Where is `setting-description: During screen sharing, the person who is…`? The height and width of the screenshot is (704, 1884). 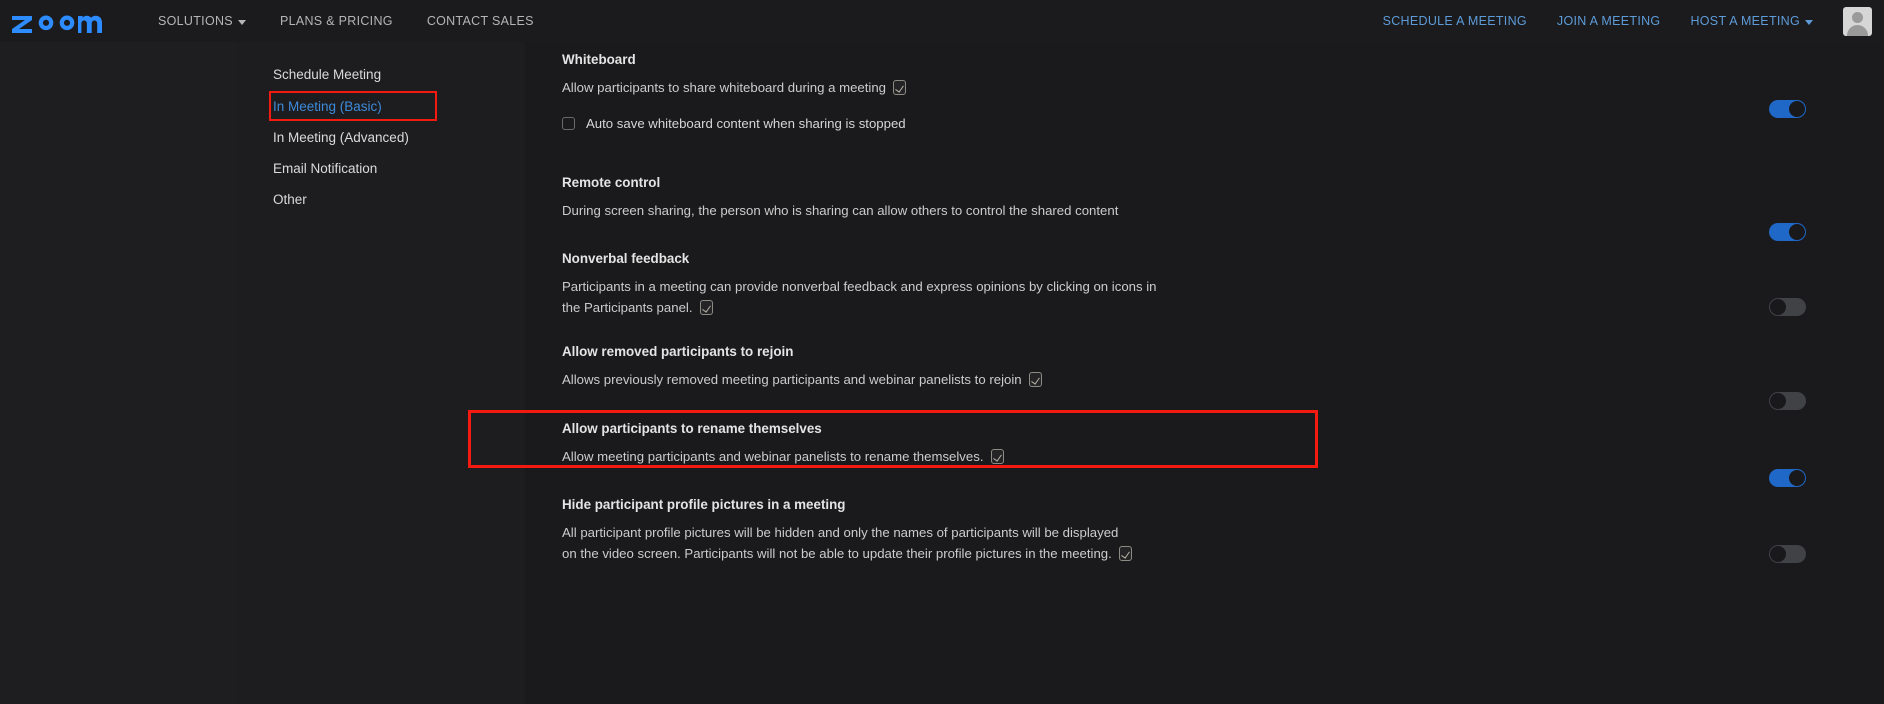 setting-description: During screen sharing, the person who is… is located at coordinates (942, 210).